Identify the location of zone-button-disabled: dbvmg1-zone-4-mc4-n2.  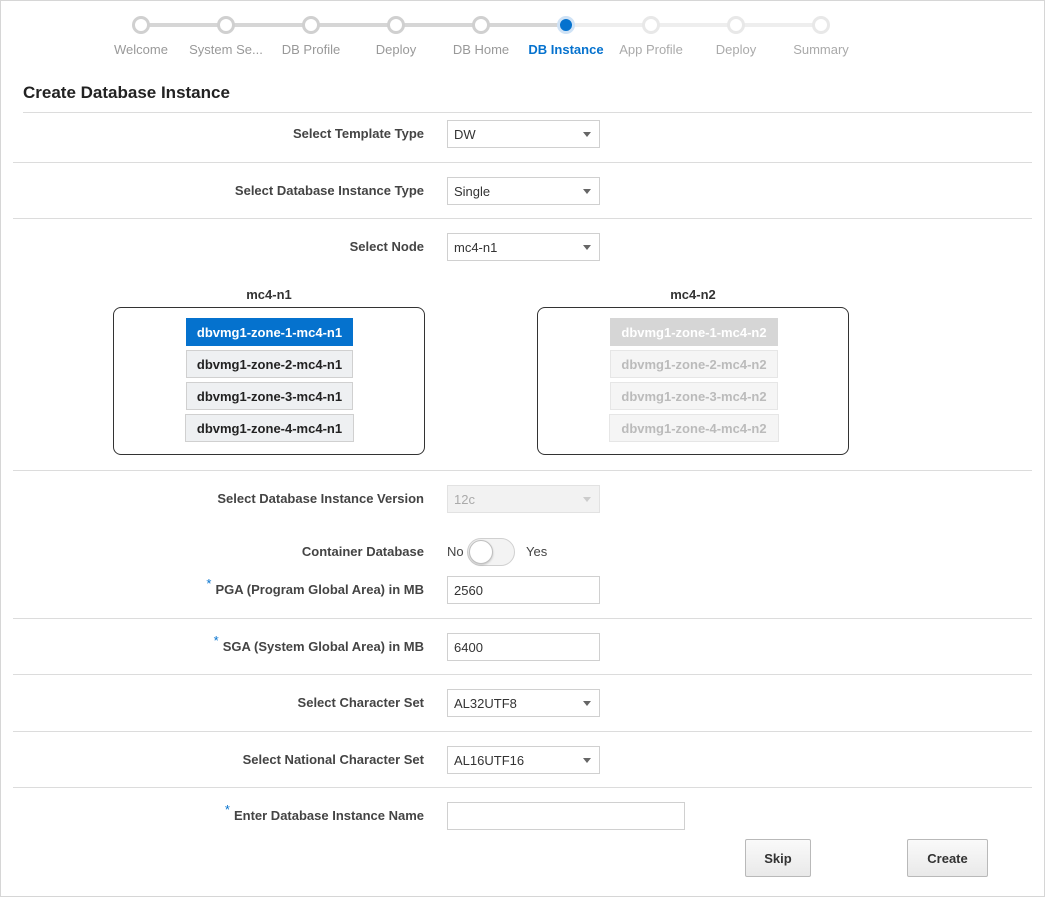
(694, 428).